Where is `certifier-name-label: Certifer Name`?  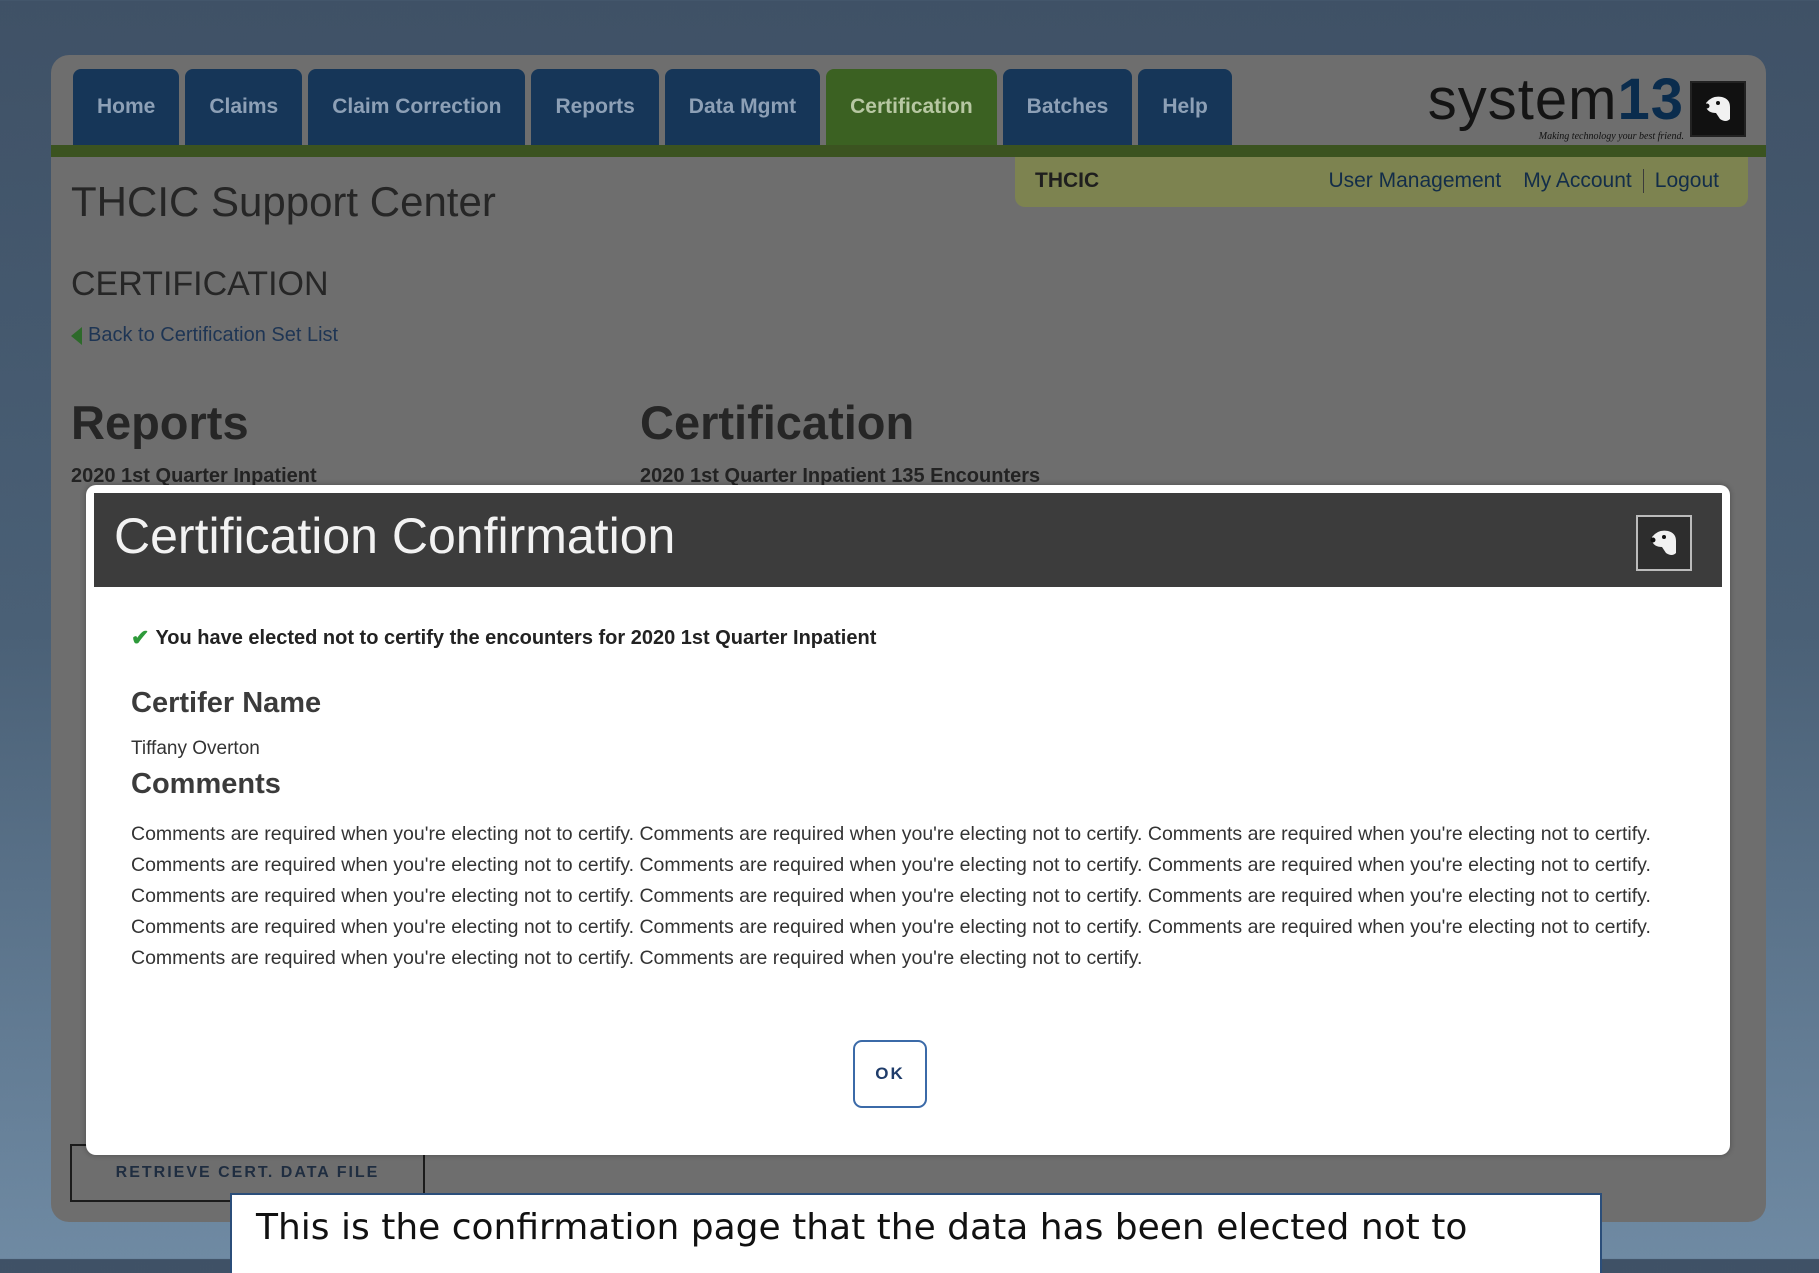 certifier-name-label: Certifer Name is located at coordinates (226, 703).